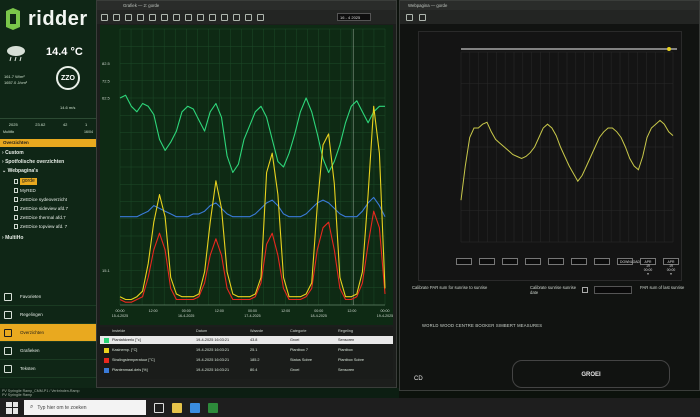  What do you see at coordinates (236, 17) in the screenshot?
I see `export-icon` at bounding box center [236, 17].